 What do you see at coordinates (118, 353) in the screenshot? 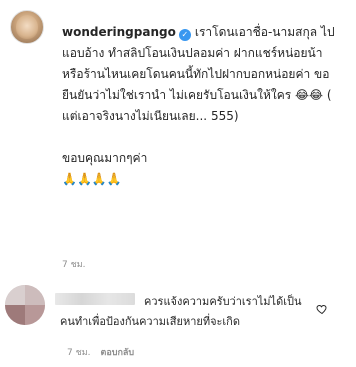
I see `reply-button: ตอบกลับ` at bounding box center [118, 353].